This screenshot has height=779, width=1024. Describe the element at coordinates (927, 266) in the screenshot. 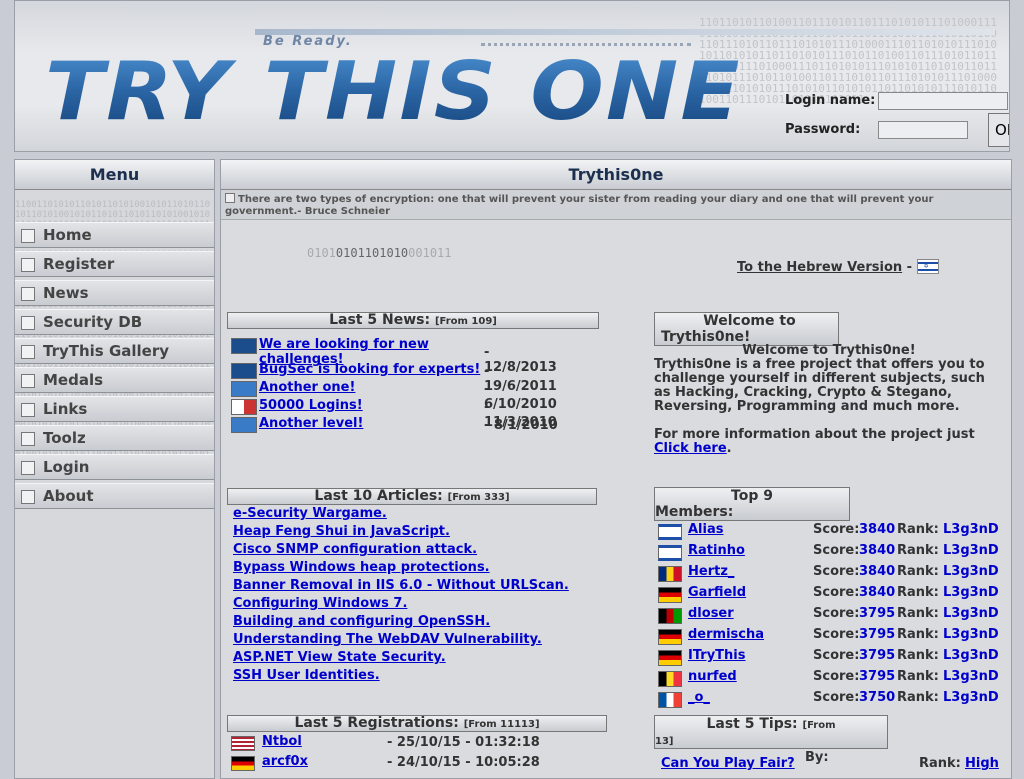

I see `israel-flag-icon: ✡` at that location.